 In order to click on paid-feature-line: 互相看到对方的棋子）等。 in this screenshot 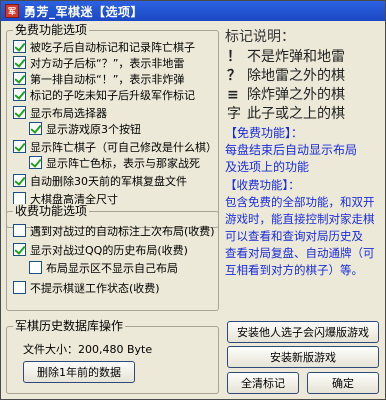, I will do `click(294, 270)`.